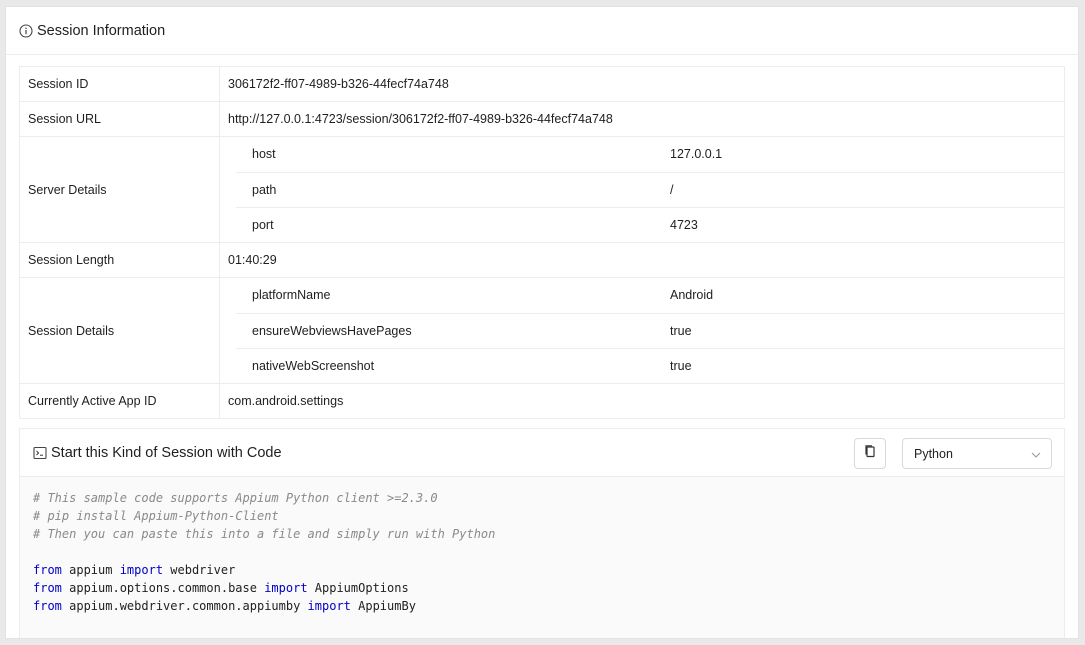 The height and width of the screenshot is (645, 1085). I want to click on language-select-value: Python, so click(933, 453).